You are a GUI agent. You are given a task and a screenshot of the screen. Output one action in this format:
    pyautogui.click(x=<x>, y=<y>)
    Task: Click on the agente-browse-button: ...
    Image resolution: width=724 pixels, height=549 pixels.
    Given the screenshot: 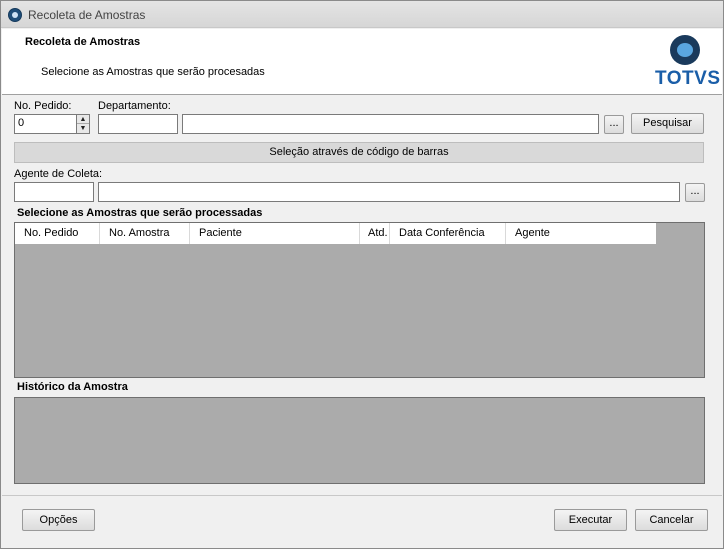 What is the action you would take?
    pyautogui.click(x=695, y=192)
    